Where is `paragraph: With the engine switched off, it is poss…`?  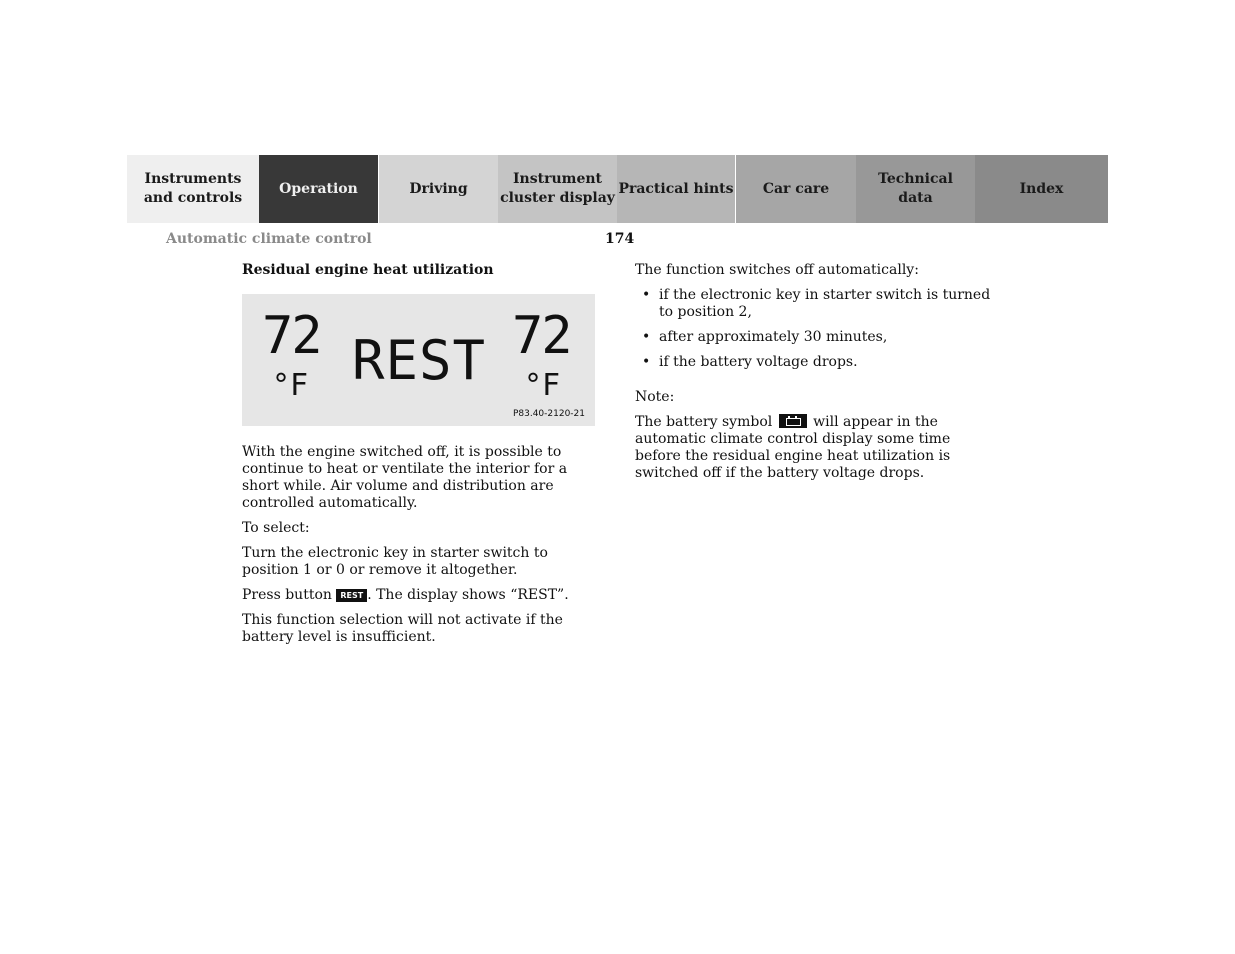
paragraph: With the engine switched off, it is poss… is located at coordinates (405, 477).